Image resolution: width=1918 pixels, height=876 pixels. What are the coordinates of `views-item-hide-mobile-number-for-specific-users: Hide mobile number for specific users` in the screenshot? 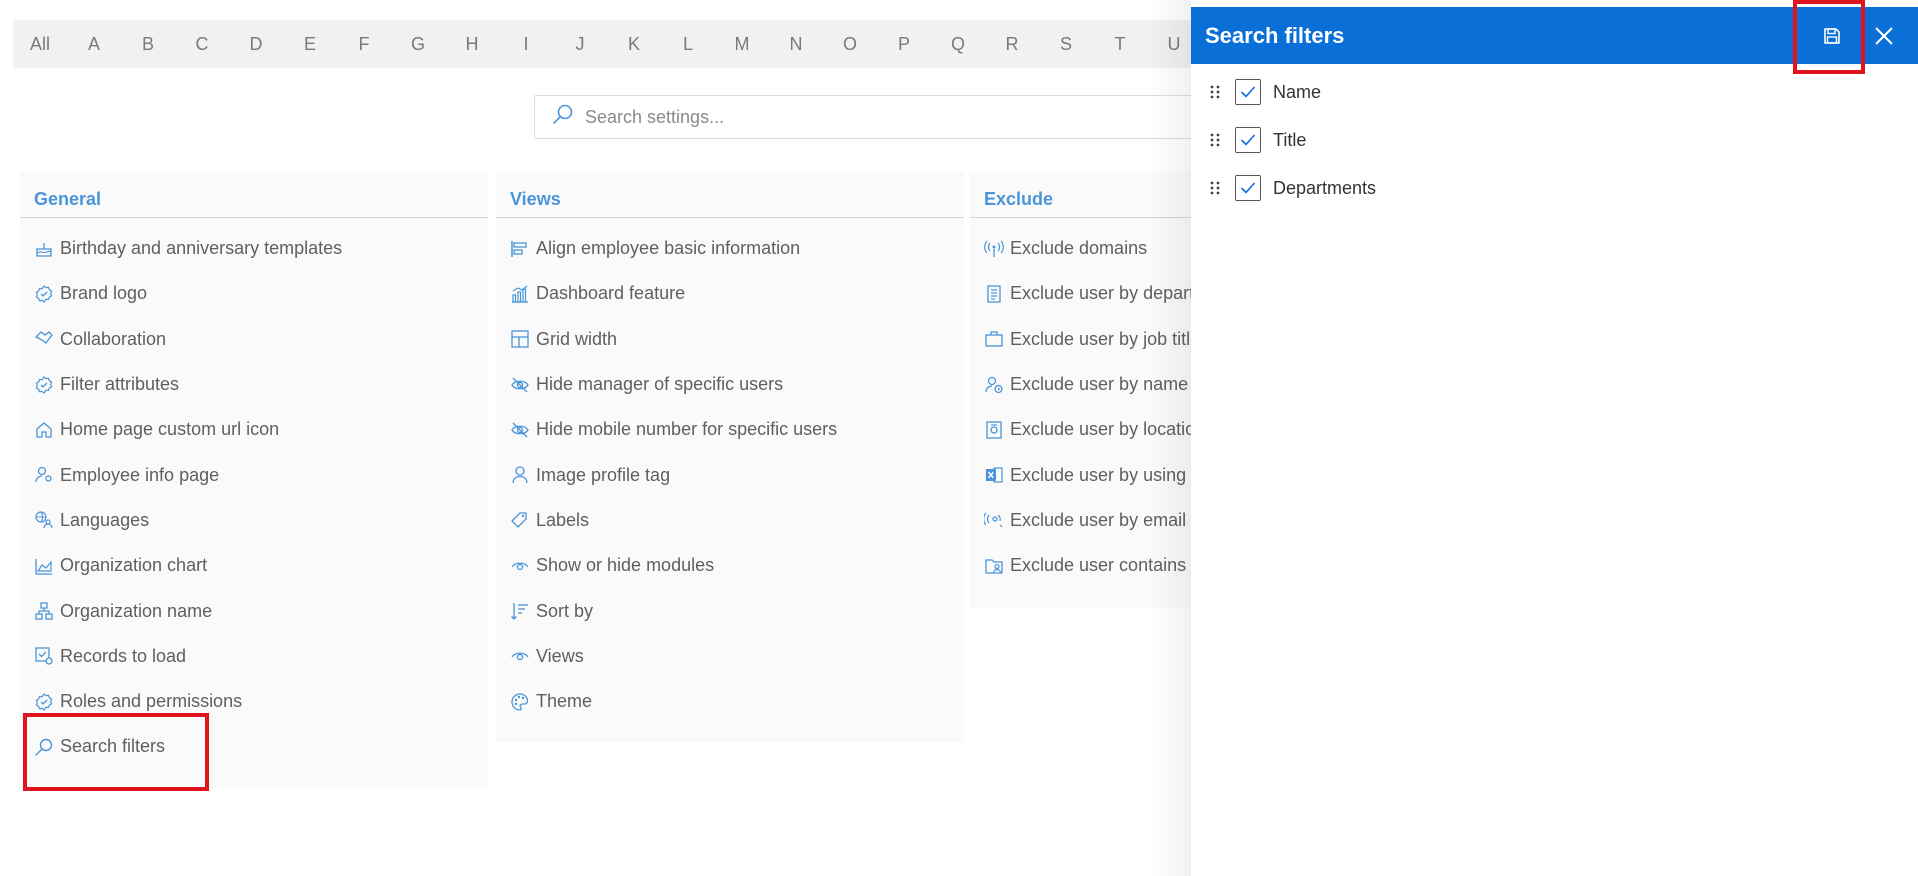 It's located at (730, 429).